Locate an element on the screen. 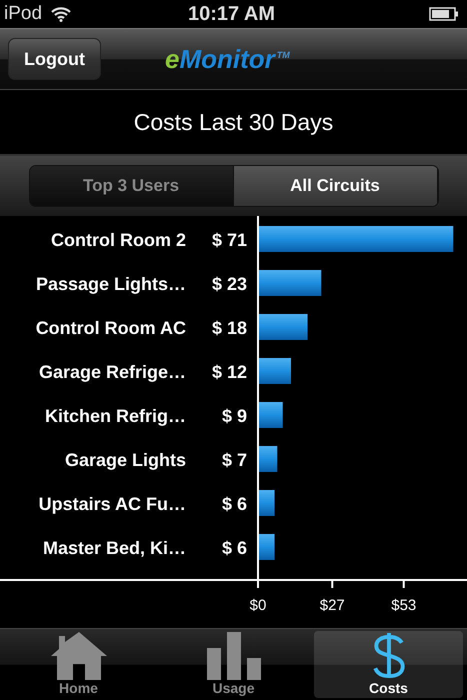  clock-time: 10:17 AM is located at coordinates (232, 14).